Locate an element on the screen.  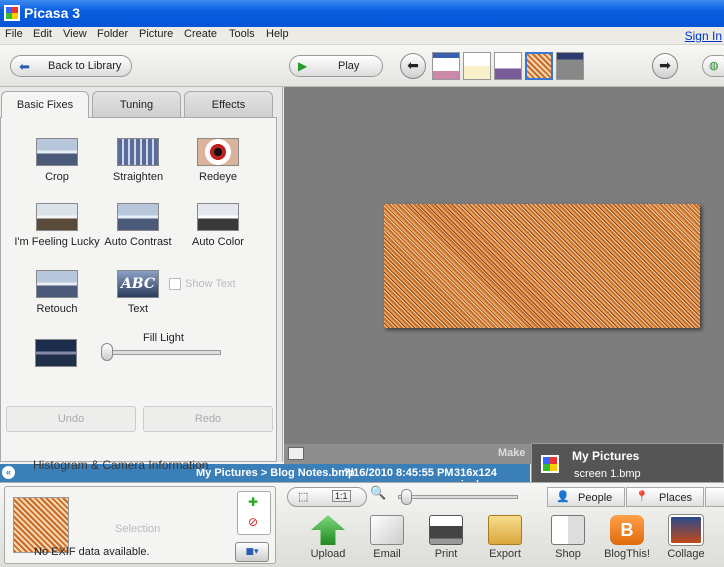
text-button: ABC Text is located at coordinates (138, 292).